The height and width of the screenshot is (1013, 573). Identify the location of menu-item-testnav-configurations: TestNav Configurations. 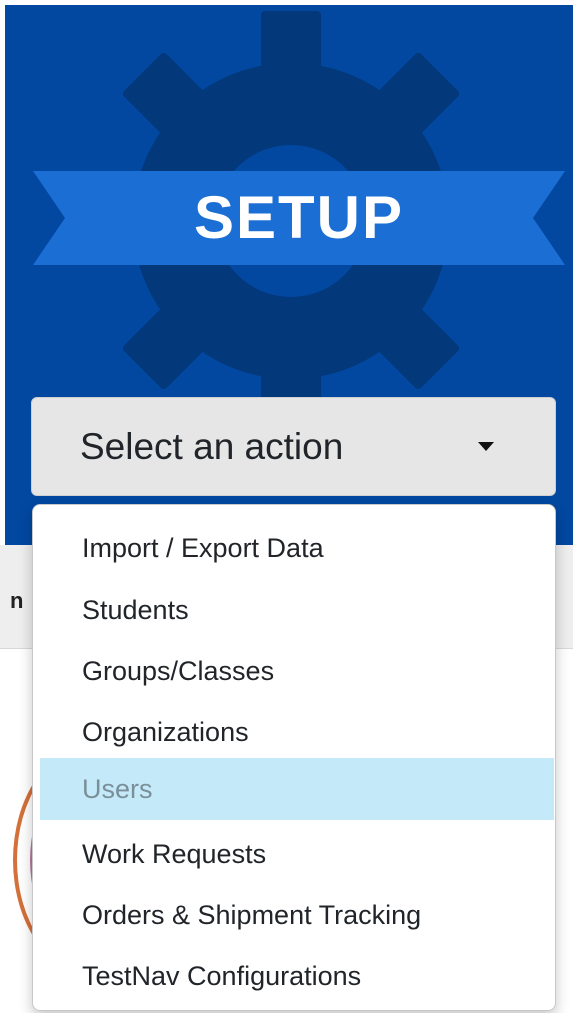
(297, 976).